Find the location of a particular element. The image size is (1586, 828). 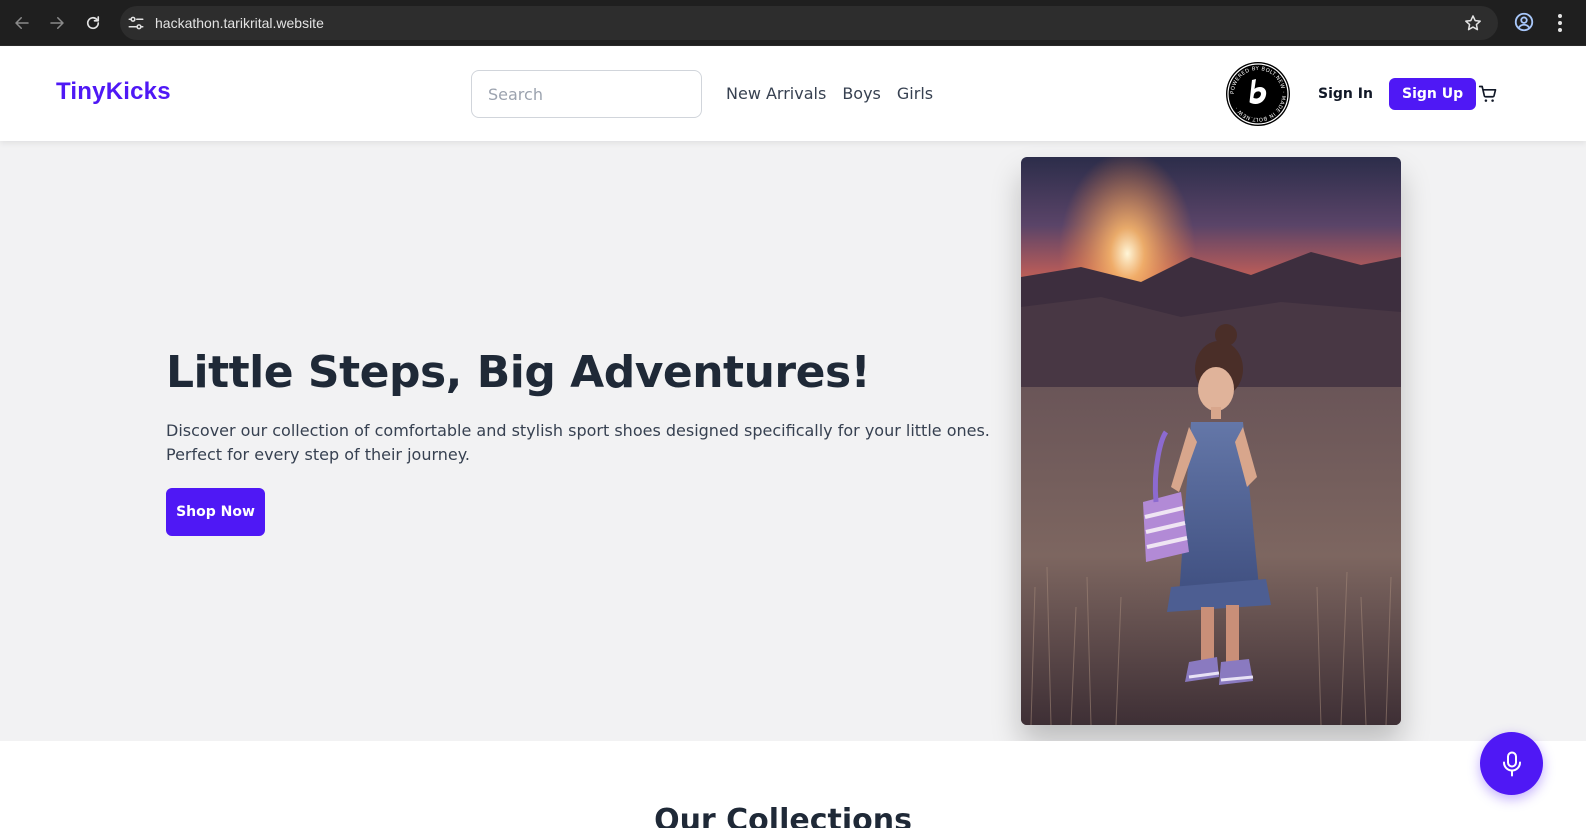

microphone-icon is located at coordinates (1511, 763).